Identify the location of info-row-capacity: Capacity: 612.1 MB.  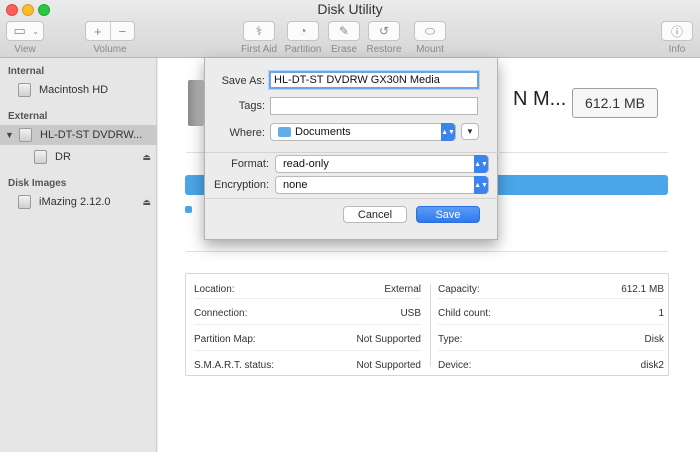
(551, 289).